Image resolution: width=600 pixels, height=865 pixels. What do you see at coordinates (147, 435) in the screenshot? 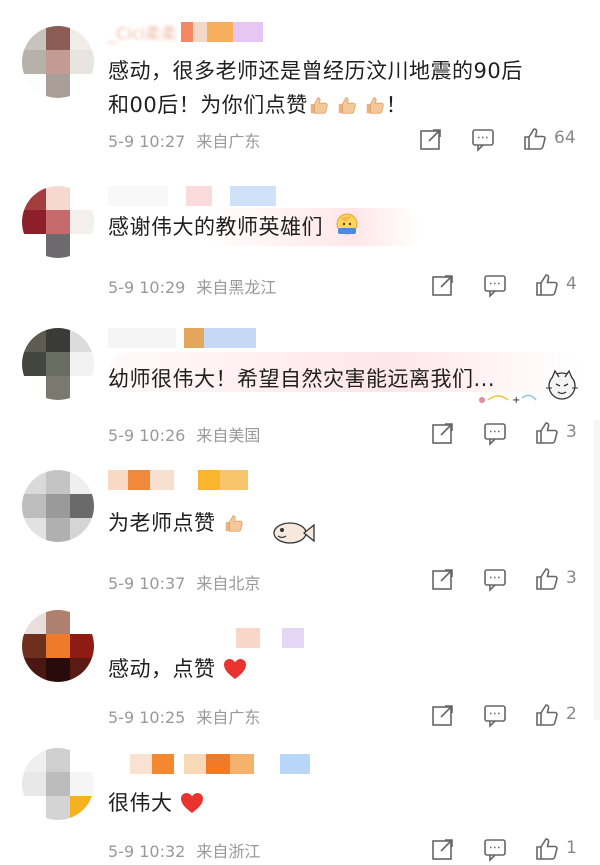
I see `timestamp: 5-9 10:26` at bounding box center [147, 435].